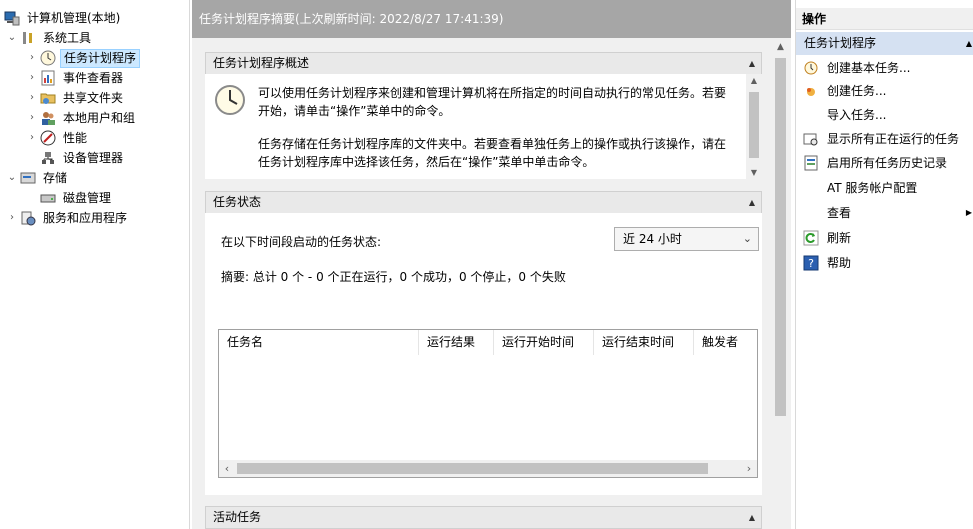 This screenshot has width=973, height=529. What do you see at coordinates (483, 63) in the screenshot?
I see `overview-section-header: 任务计划程序概述 ▲` at bounding box center [483, 63].